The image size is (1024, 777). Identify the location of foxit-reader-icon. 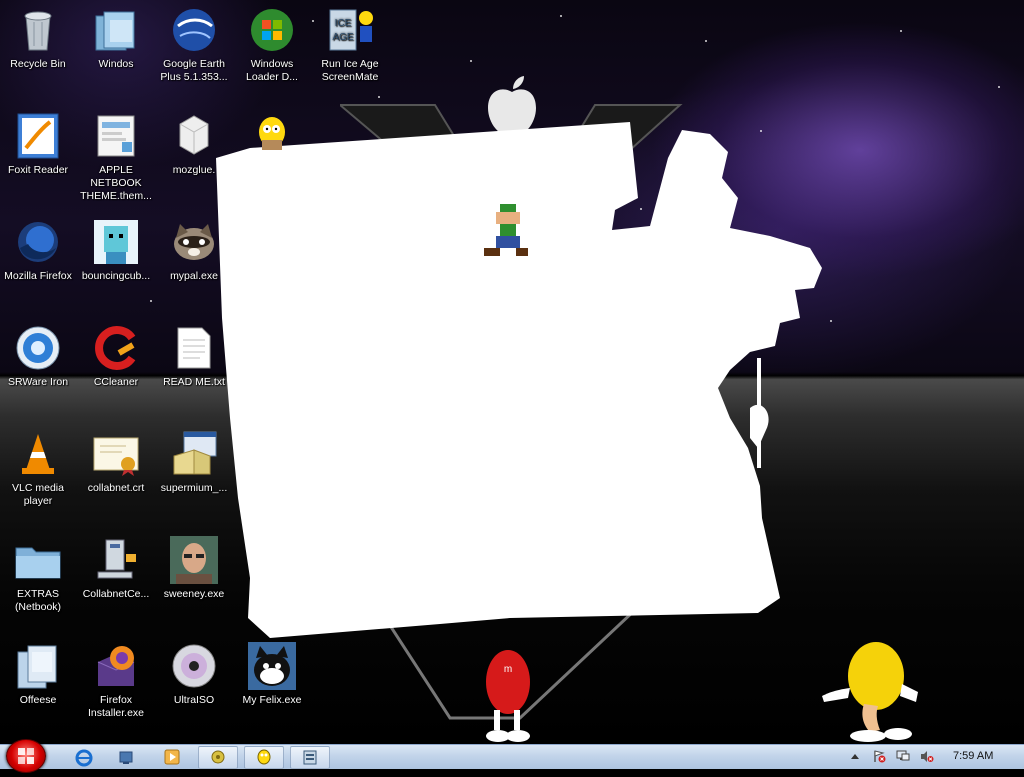
(38, 136).